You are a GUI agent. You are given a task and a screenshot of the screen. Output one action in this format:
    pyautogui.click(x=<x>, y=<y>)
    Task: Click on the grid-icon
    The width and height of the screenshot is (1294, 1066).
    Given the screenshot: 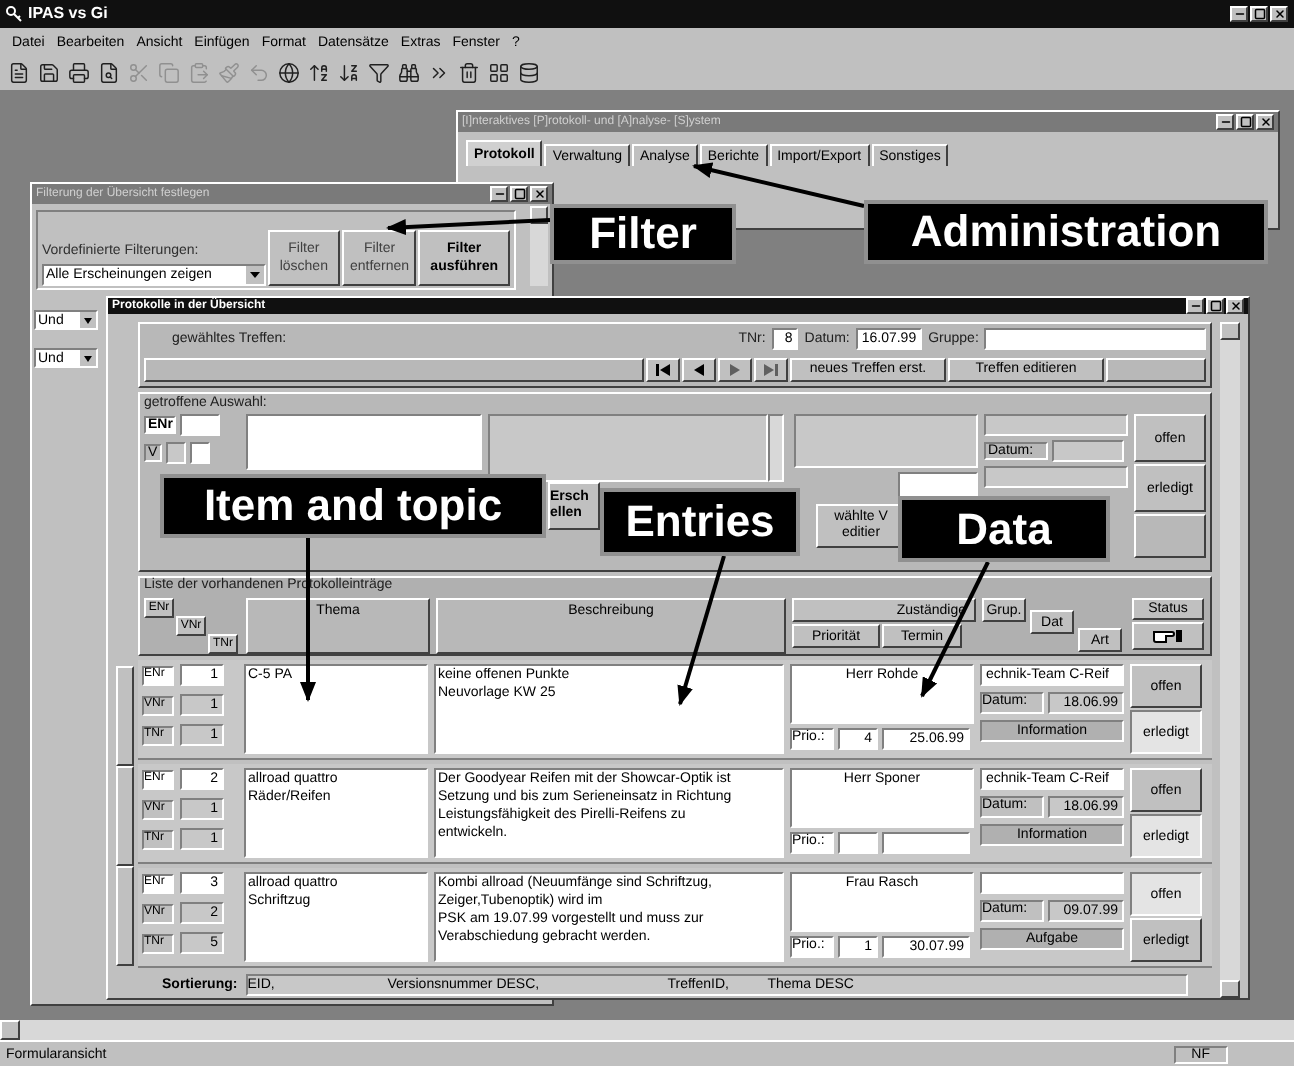 What is the action you would take?
    pyautogui.click(x=499, y=73)
    